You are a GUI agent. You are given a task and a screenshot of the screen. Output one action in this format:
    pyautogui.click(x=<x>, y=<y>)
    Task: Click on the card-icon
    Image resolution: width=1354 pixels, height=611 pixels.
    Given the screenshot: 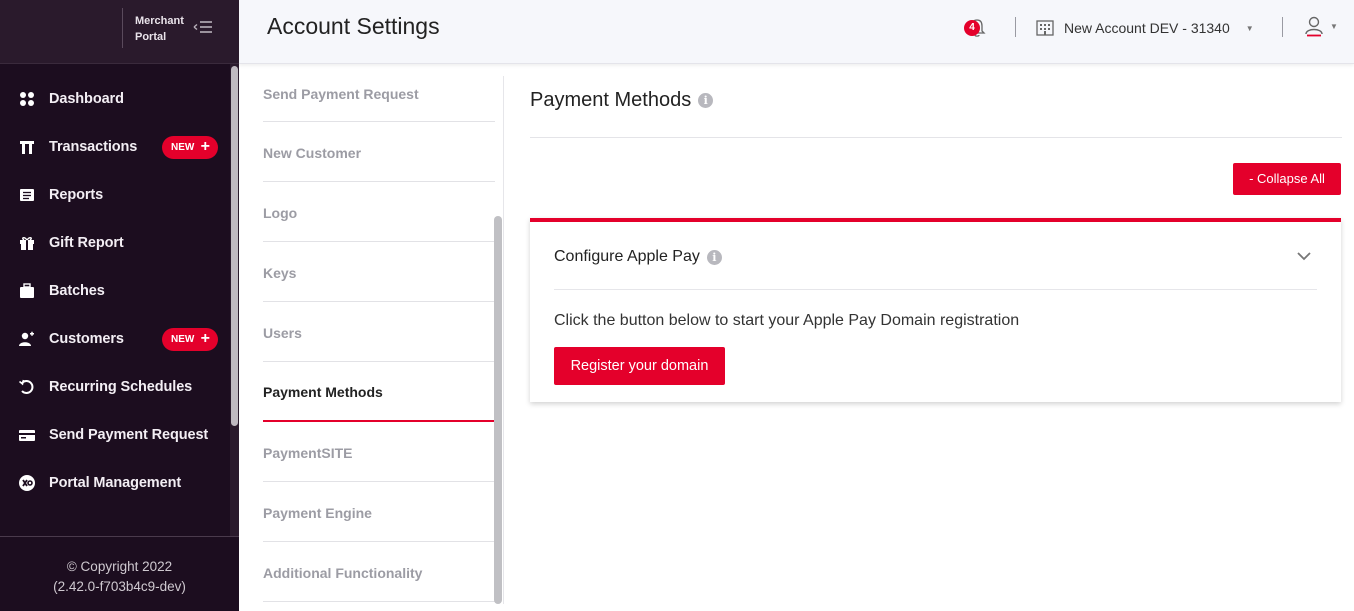 What is the action you would take?
    pyautogui.click(x=27, y=435)
    